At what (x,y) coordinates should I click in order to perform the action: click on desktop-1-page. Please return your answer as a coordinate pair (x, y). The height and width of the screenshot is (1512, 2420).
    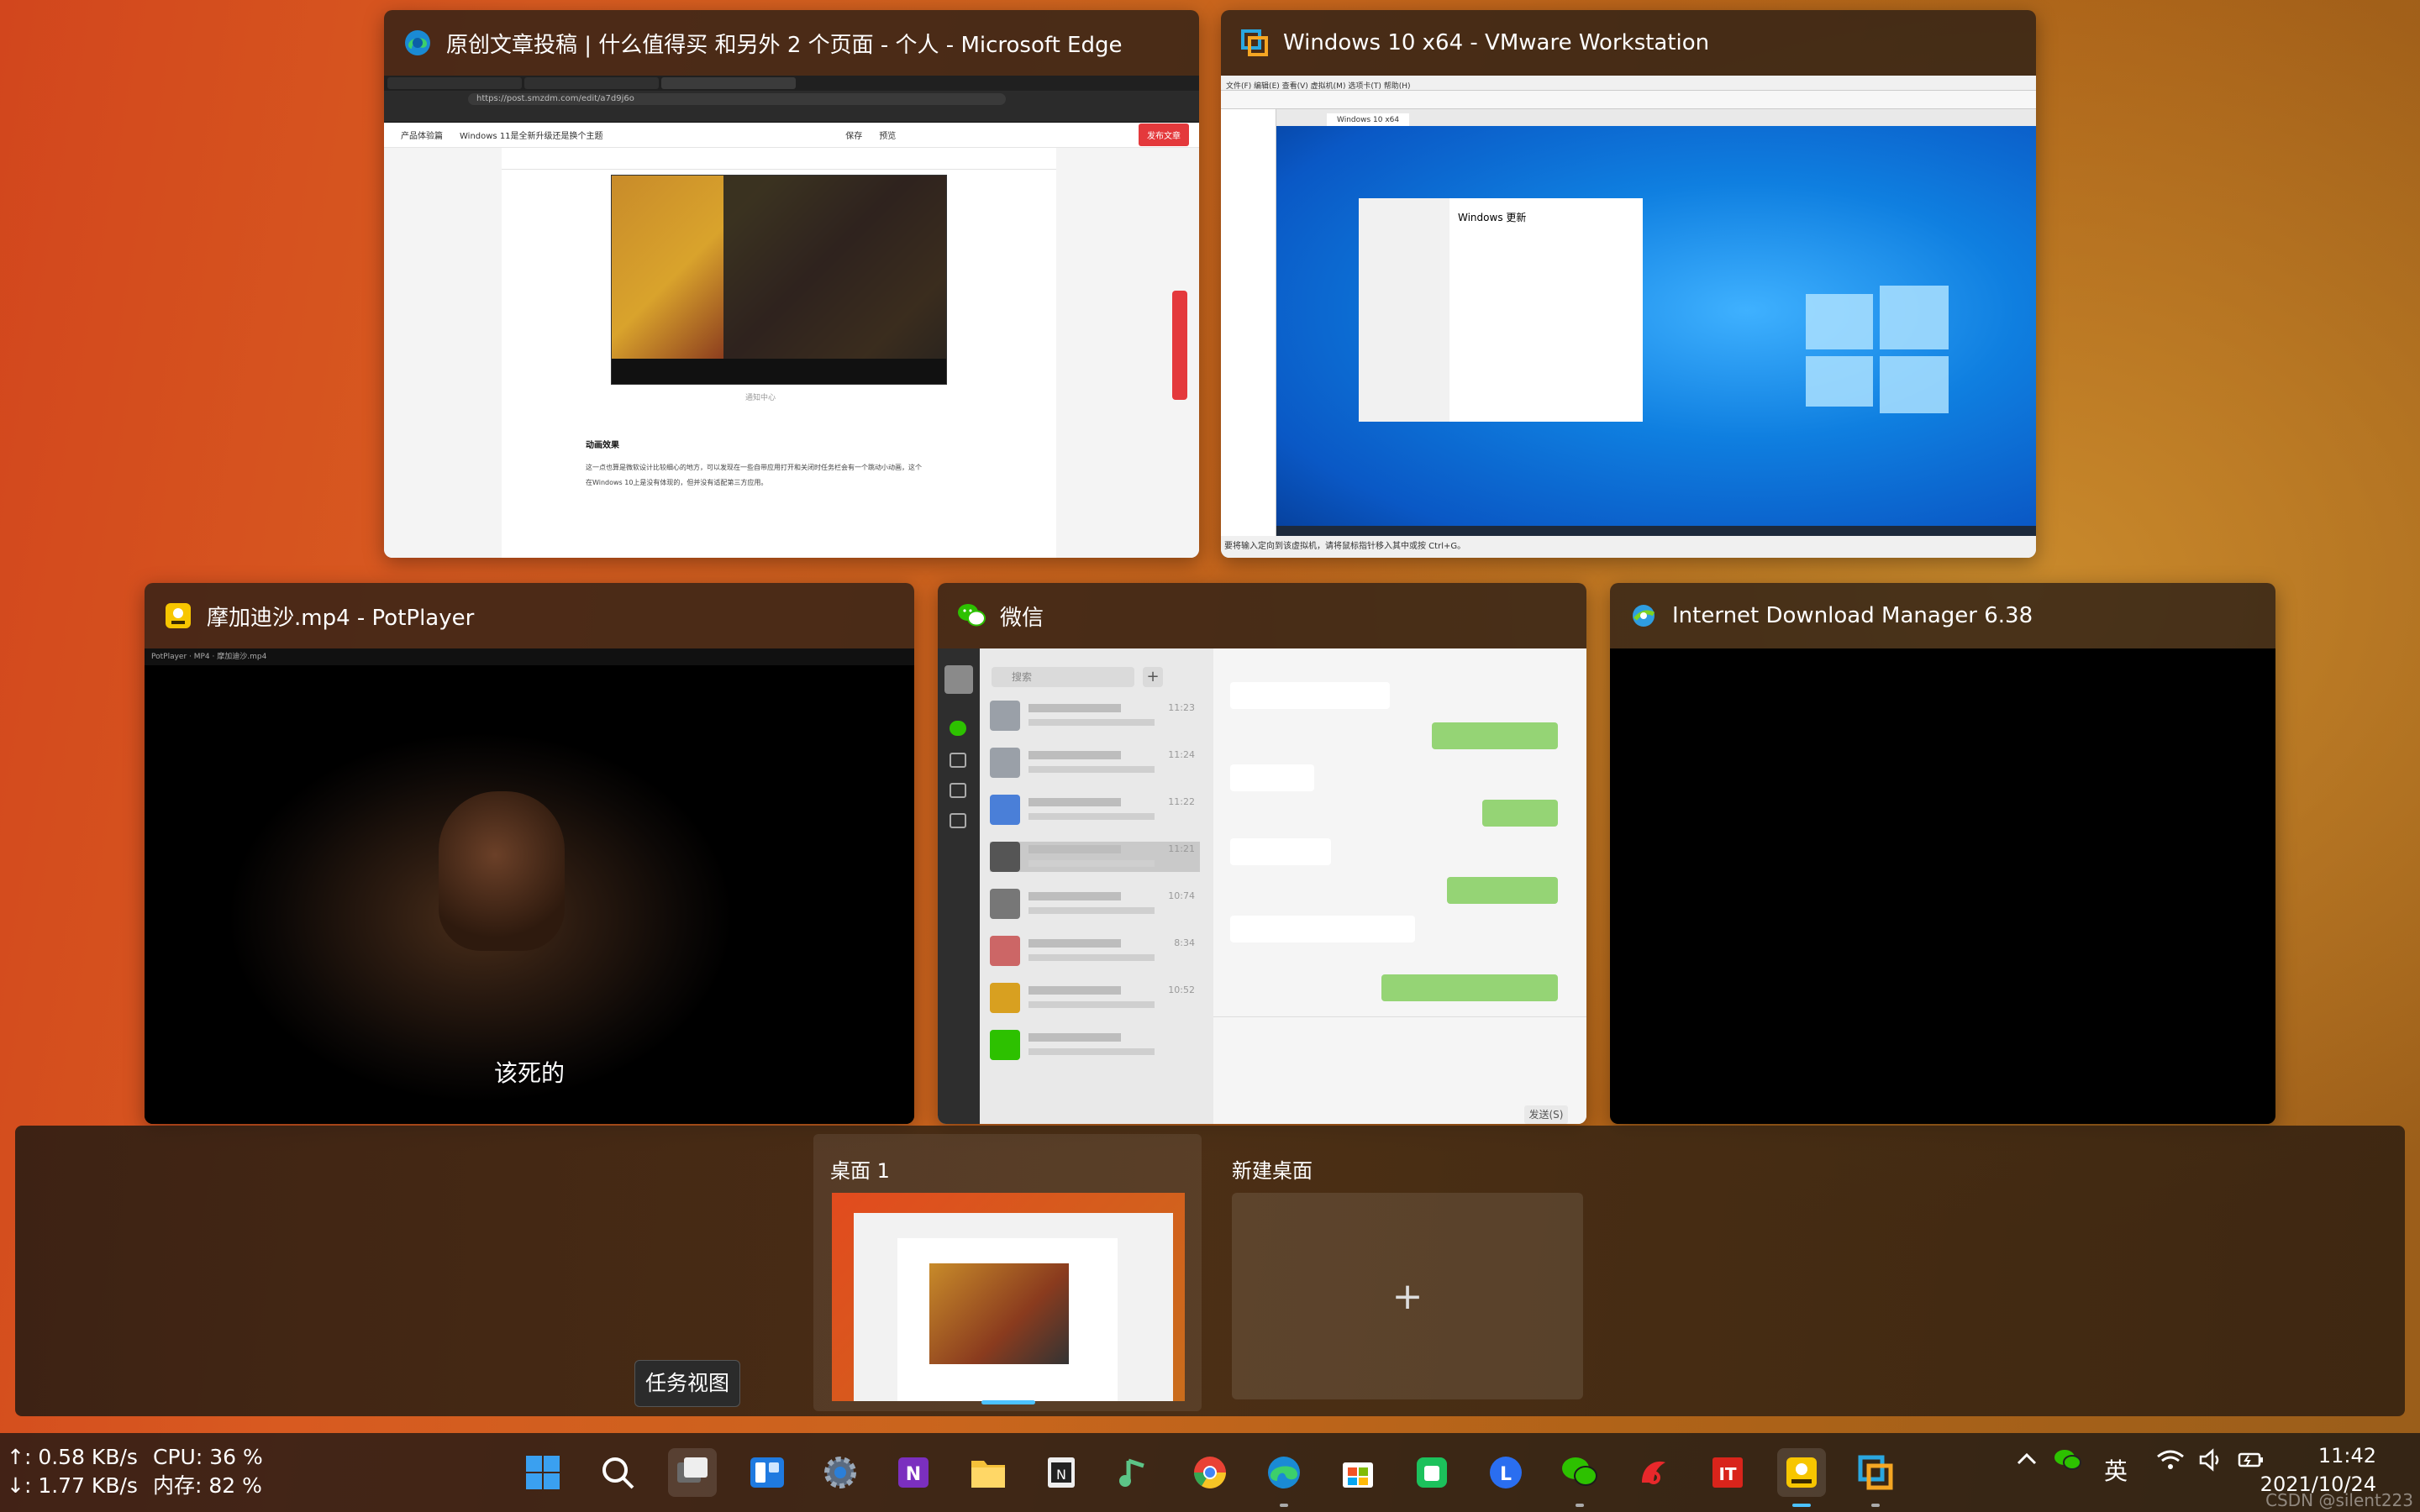
    Looking at the image, I should click on (1014, 1307).